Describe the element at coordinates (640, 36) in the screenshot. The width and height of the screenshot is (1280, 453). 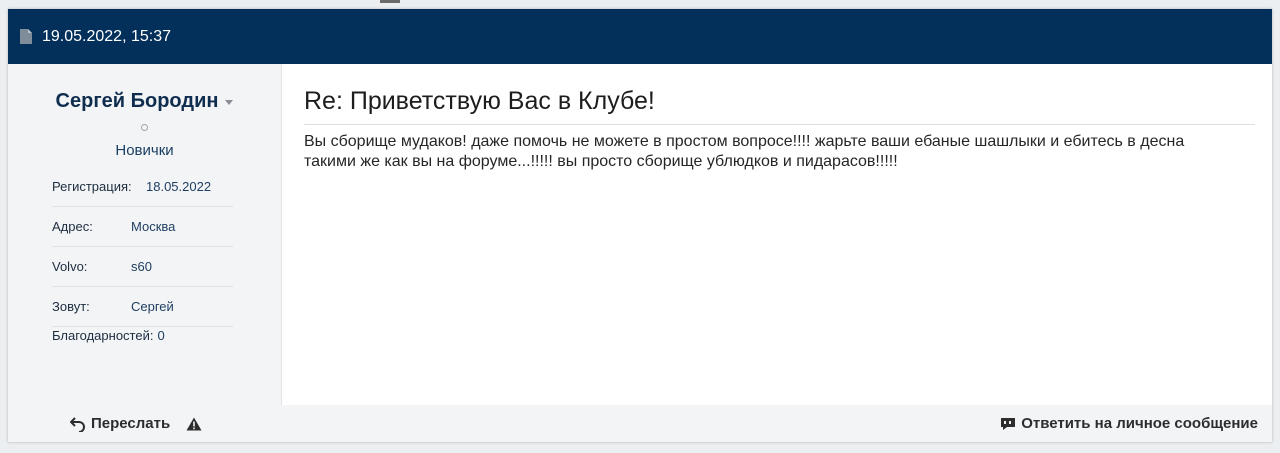
I see `post-header: 19.05.2022, 15:37` at that location.